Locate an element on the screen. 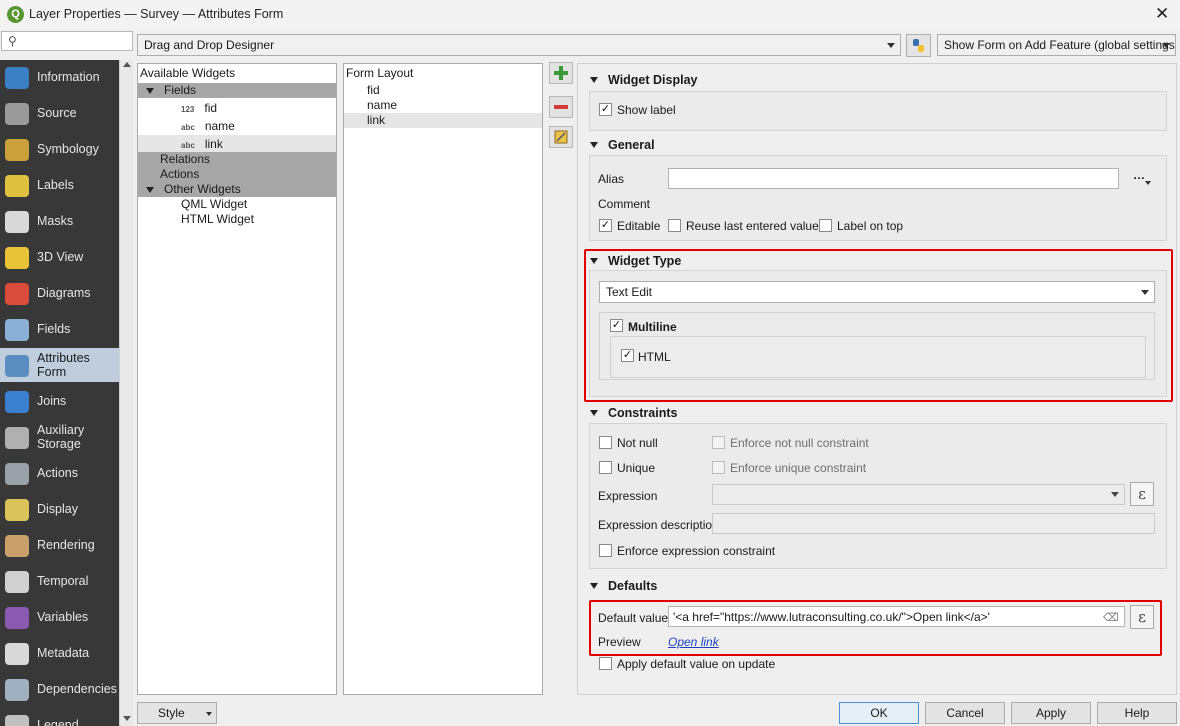 This screenshot has height=726, width=1180. sidebar-item-temporal: Temporal is located at coordinates (59, 582).